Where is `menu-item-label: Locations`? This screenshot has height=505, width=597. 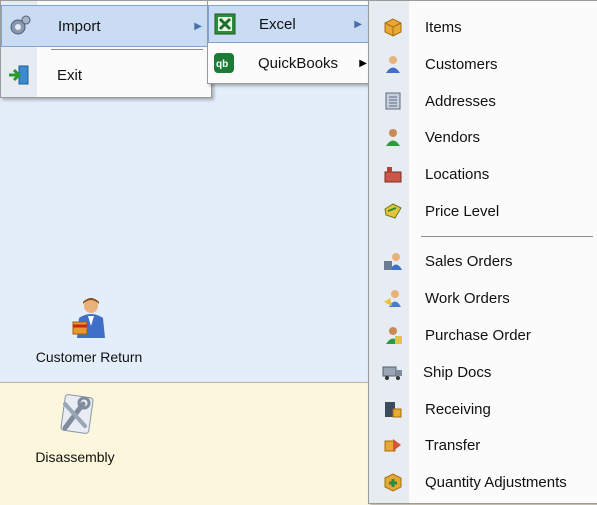 menu-item-label: Locations is located at coordinates (457, 174).